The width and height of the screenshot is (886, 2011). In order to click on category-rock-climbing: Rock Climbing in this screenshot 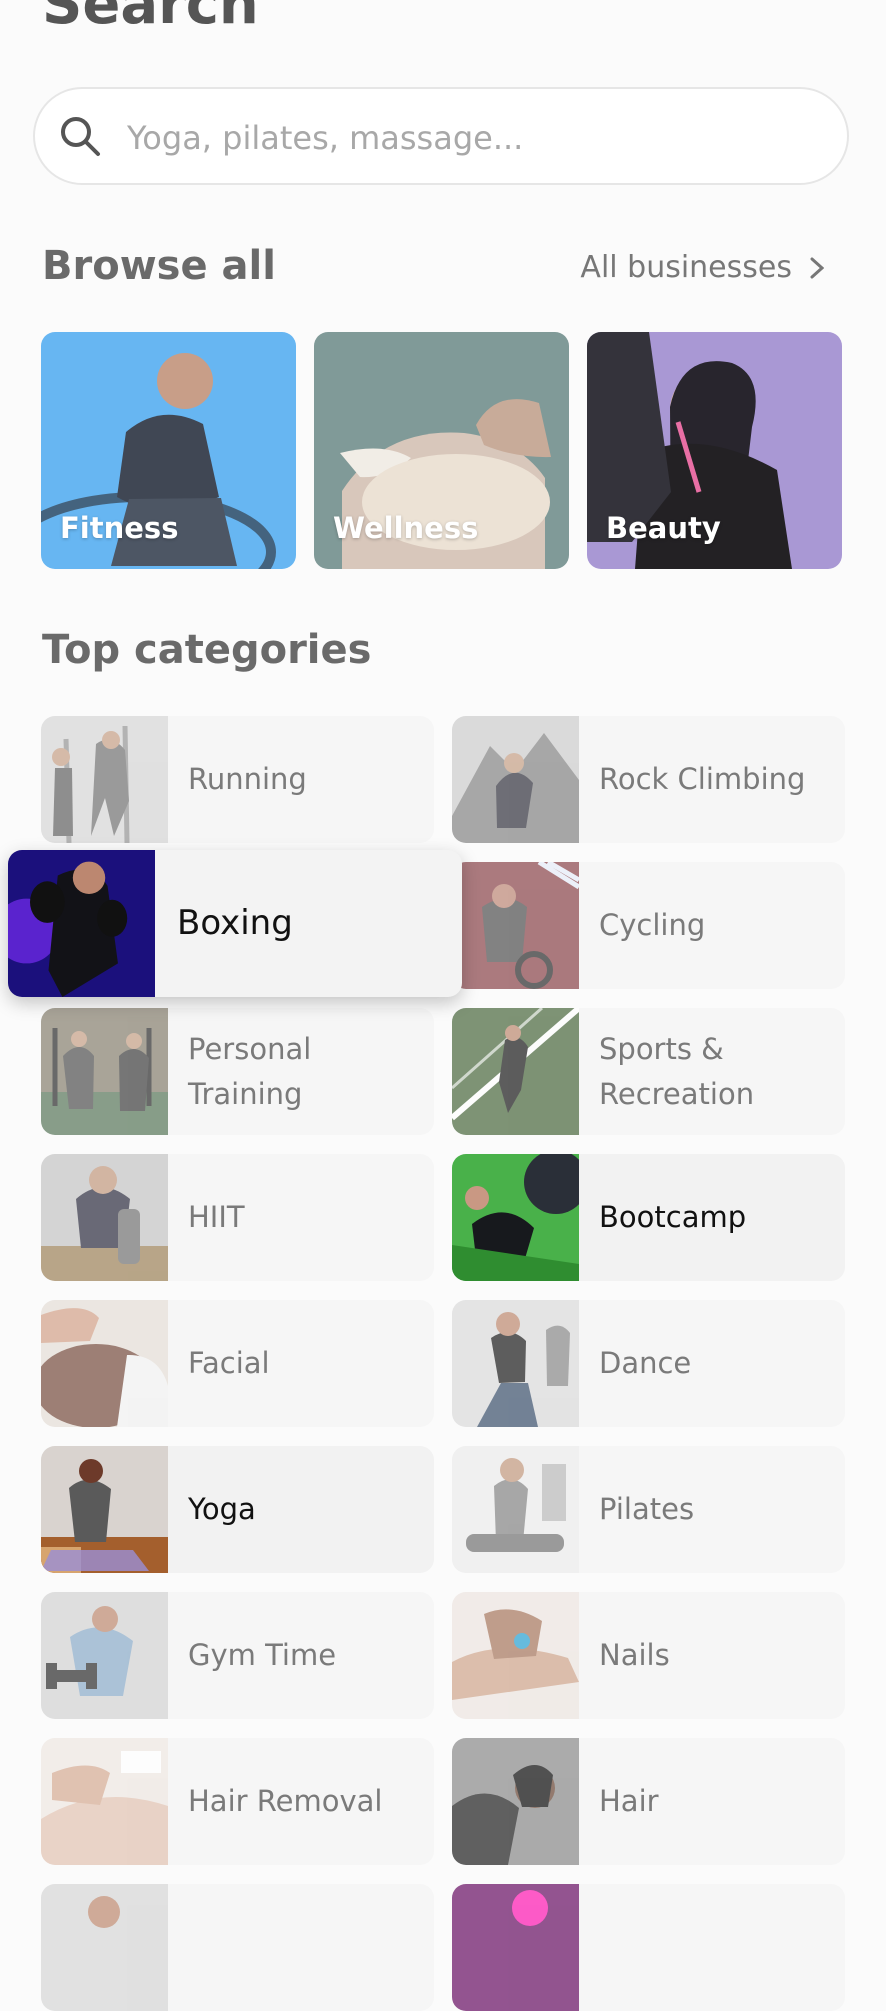, I will do `click(648, 779)`.